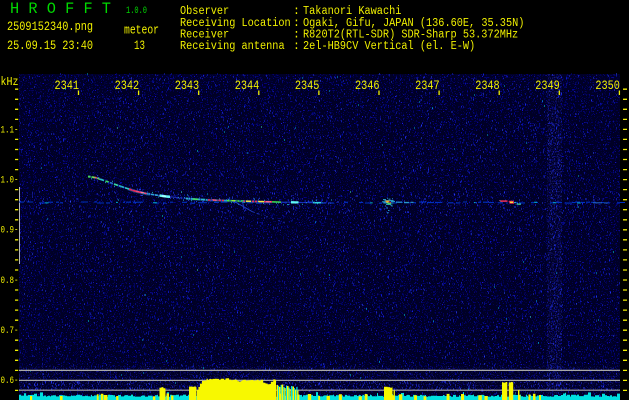 The width and height of the screenshot is (629, 400). I want to click on svg-text: H R O F F T, so click(60, 9).